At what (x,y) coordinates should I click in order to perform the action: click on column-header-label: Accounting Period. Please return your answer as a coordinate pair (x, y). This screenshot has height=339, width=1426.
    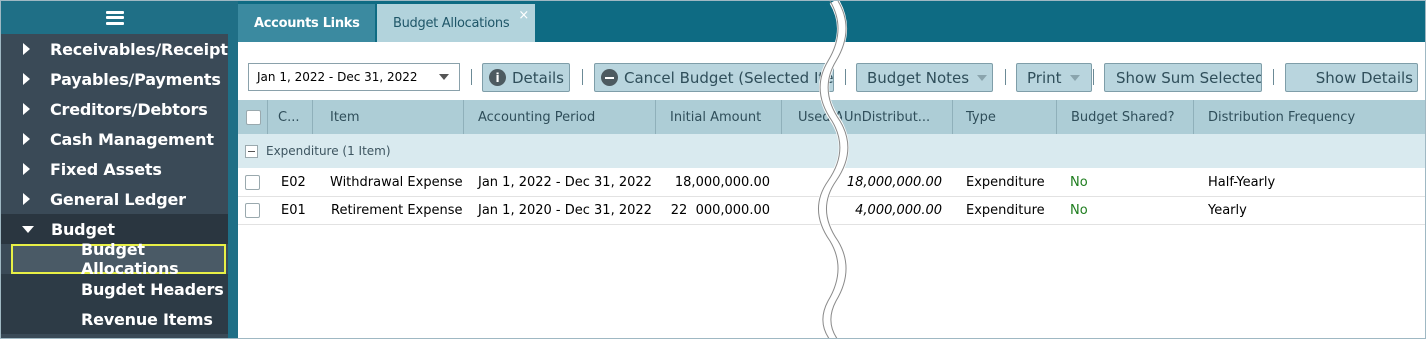
    Looking at the image, I should click on (537, 117).